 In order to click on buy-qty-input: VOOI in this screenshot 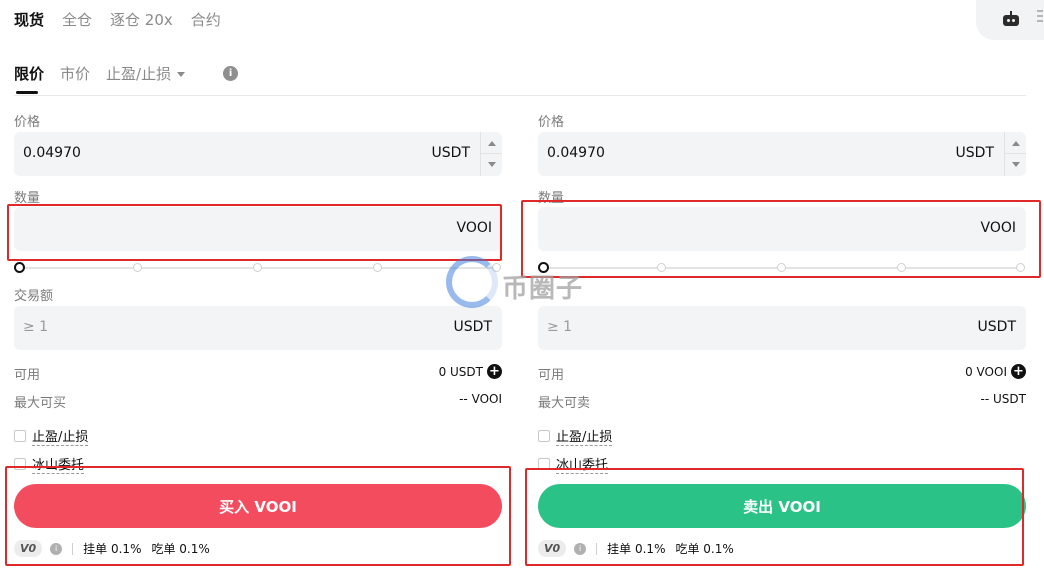, I will do `click(258, 229)`.